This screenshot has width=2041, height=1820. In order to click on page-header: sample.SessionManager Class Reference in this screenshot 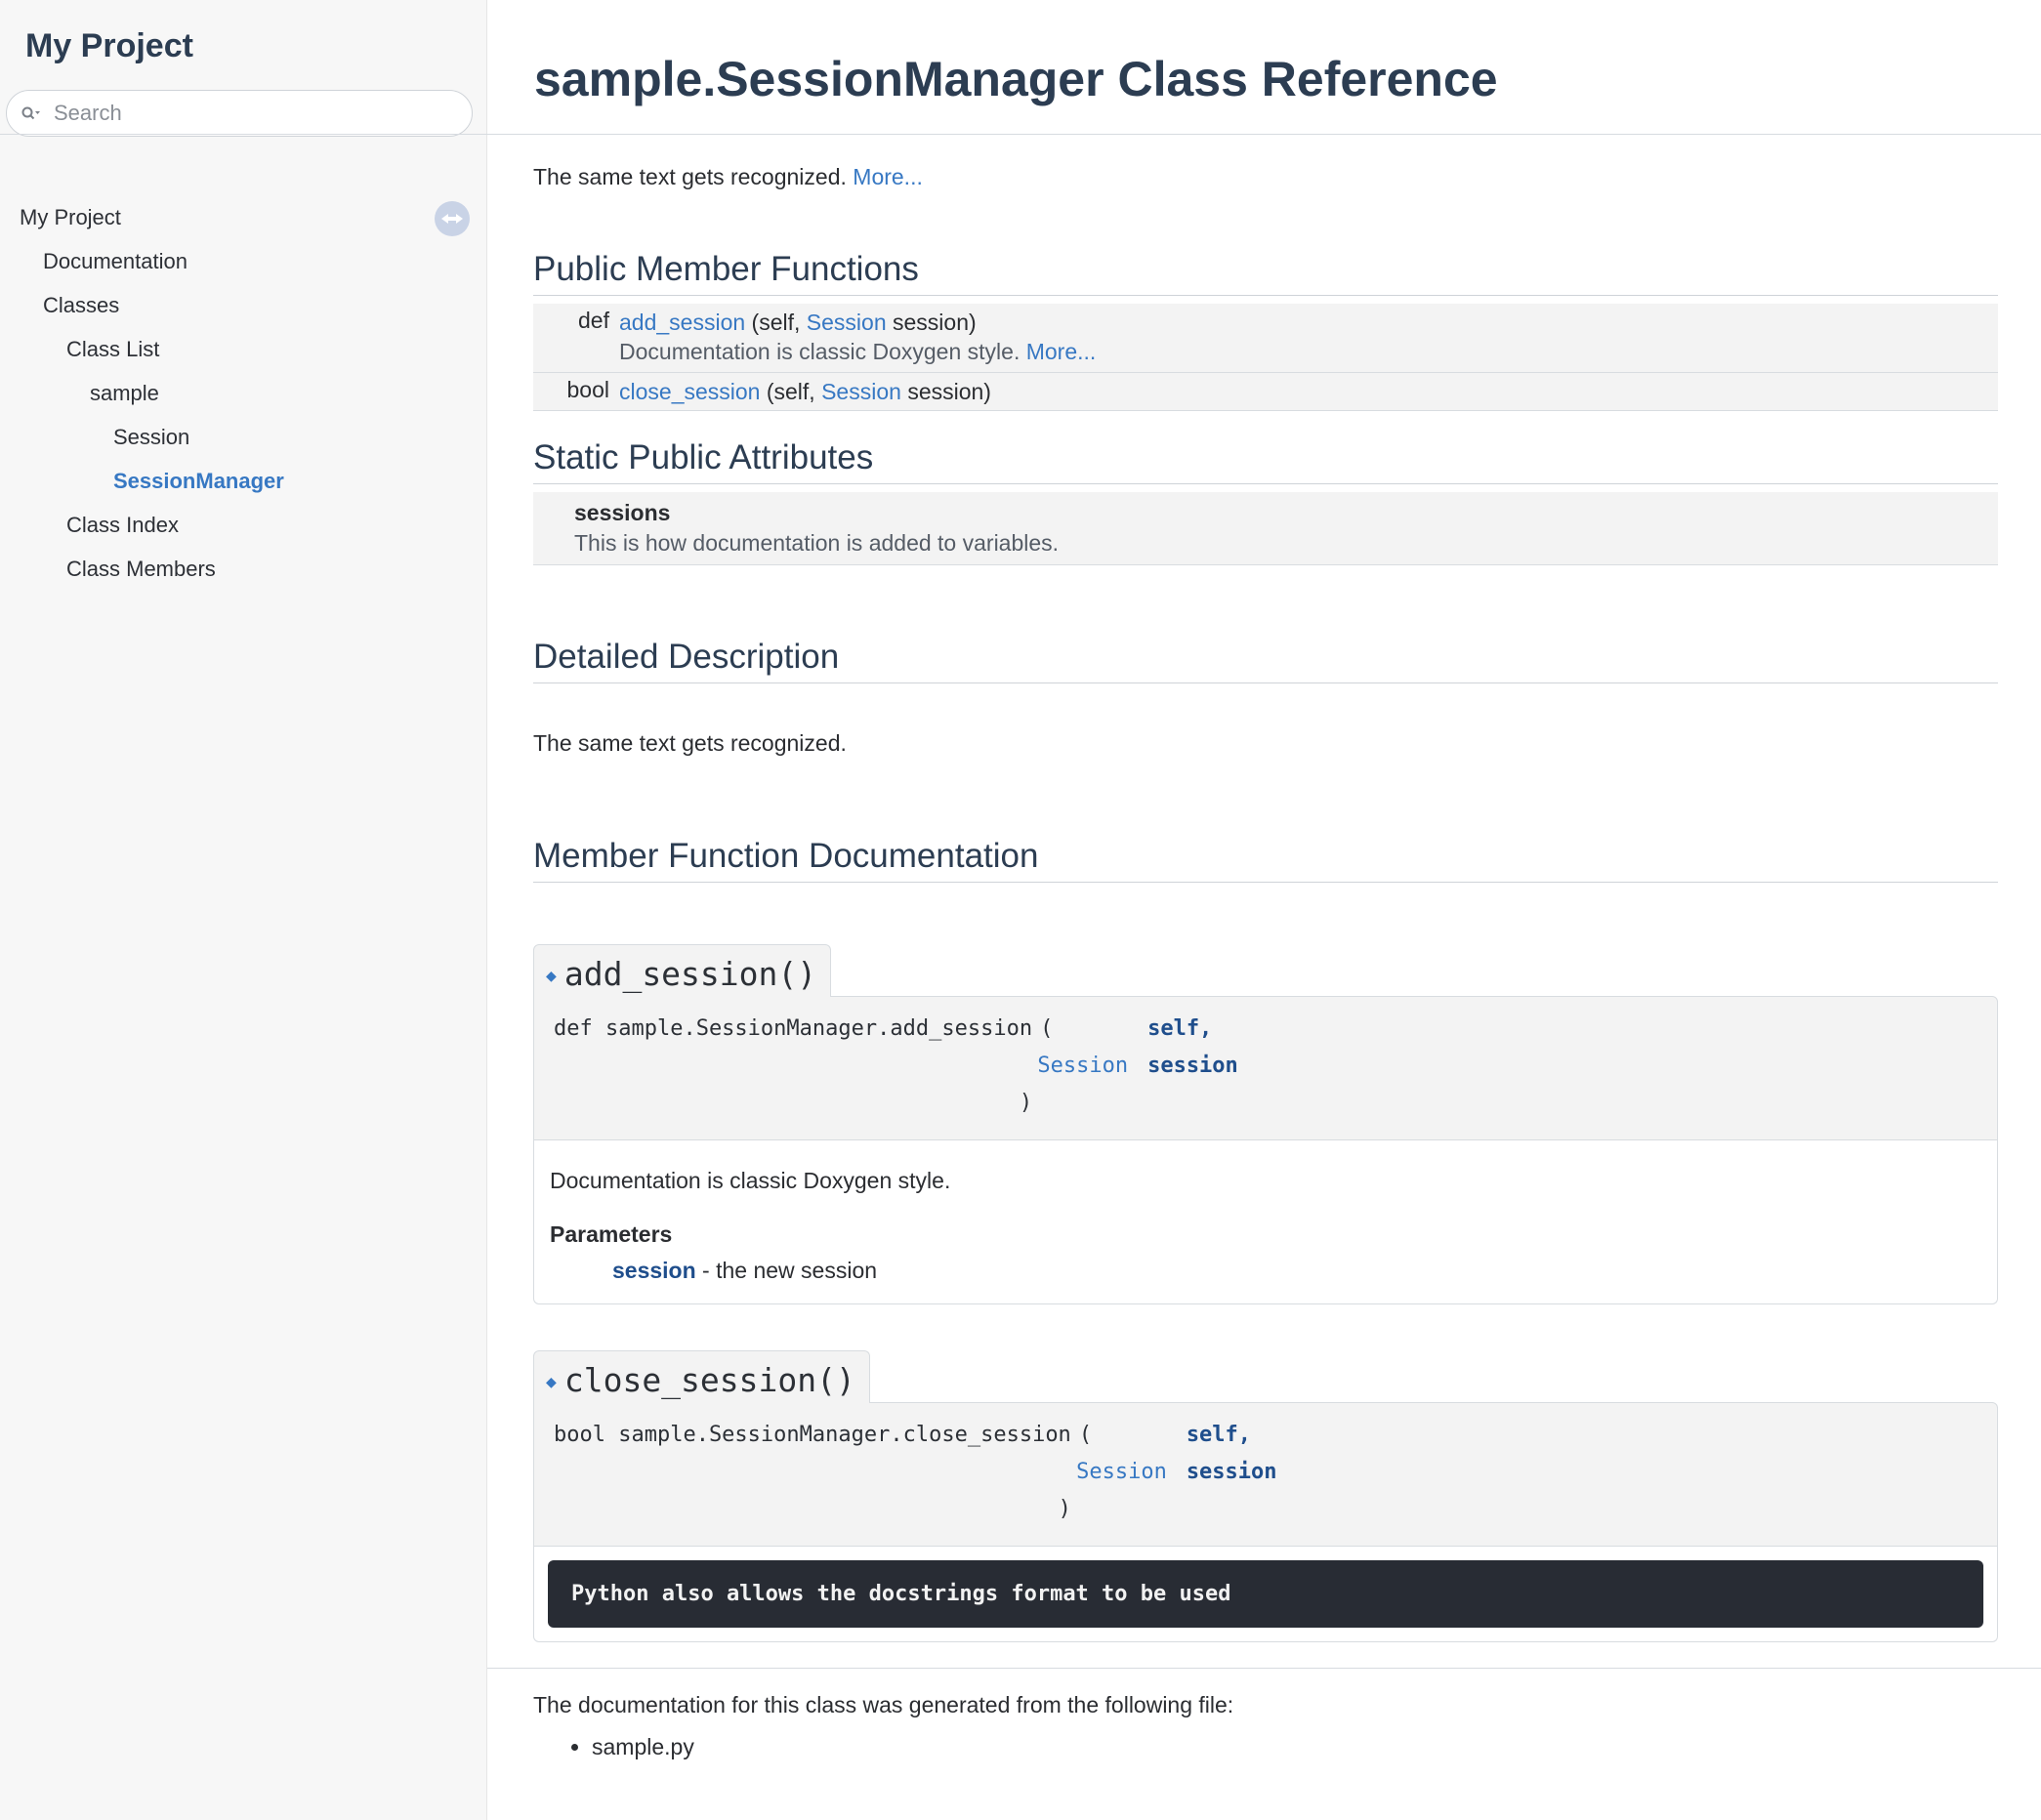, I will do `click(1020, 67)`.